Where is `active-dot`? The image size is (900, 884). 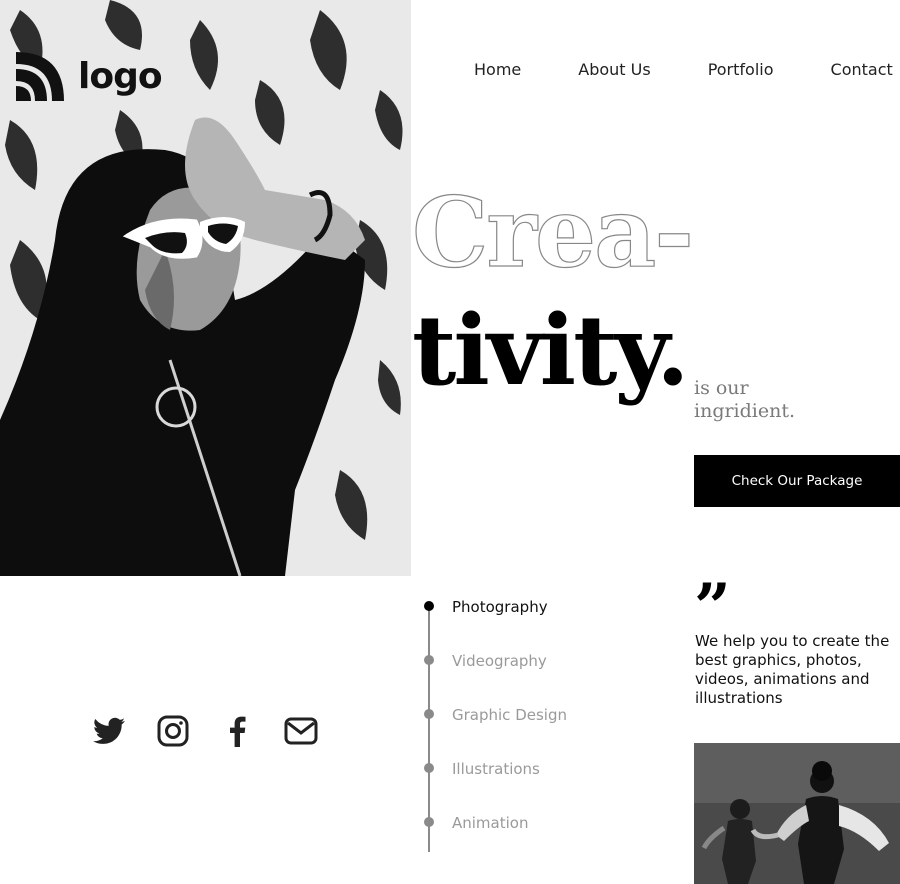
active-dot is located at coordinates (429, 606).